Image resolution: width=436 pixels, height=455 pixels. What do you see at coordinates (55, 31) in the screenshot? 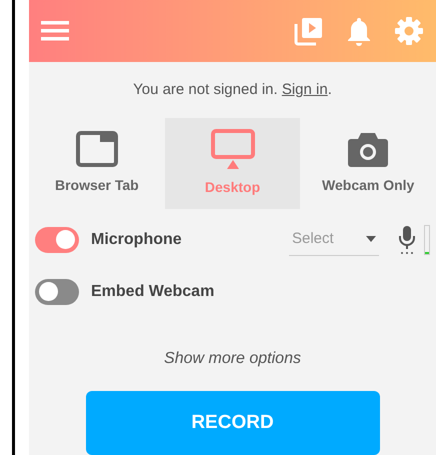
I see `menu-icon` at bounding box center [55, 31].